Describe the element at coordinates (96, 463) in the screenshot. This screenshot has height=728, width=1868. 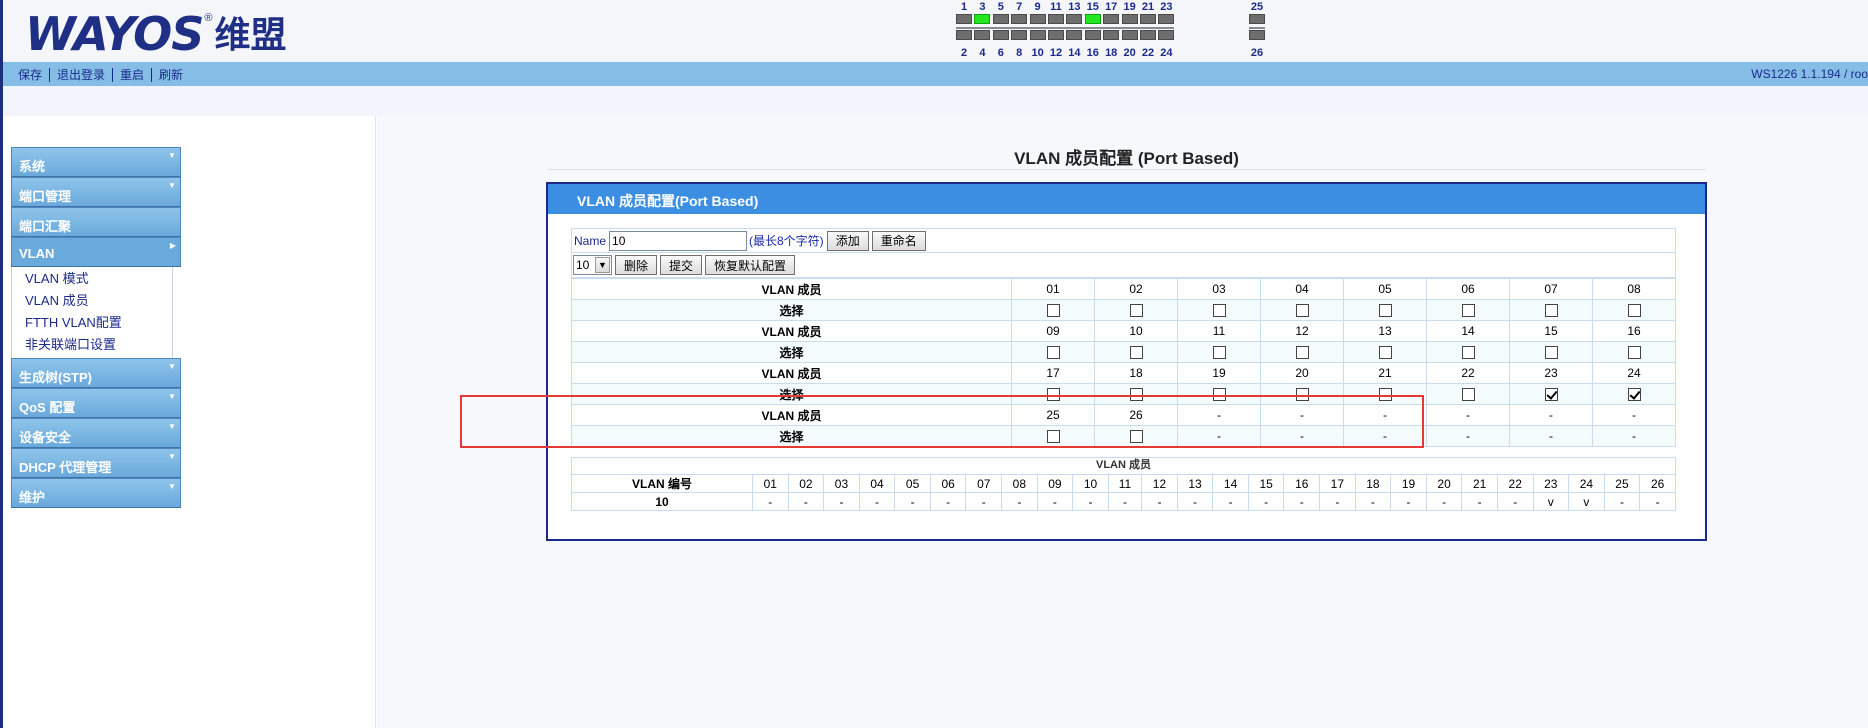
I see `sidebar-item-dhcp-proxy: DHCP 代理管理 ▼` at that location.